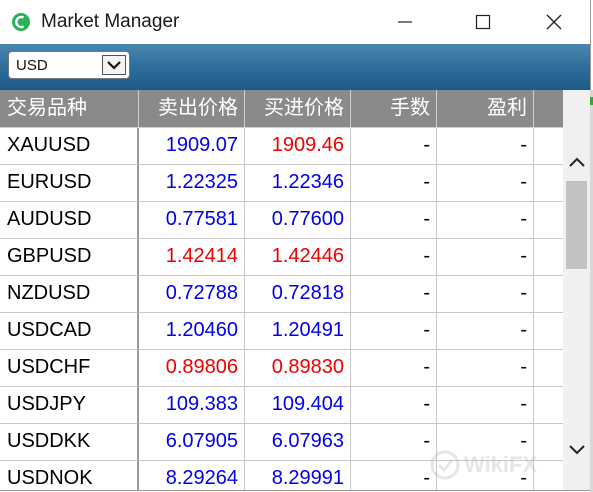  I want to click on bid-price-cell: 8.29264, so click(192, 475).